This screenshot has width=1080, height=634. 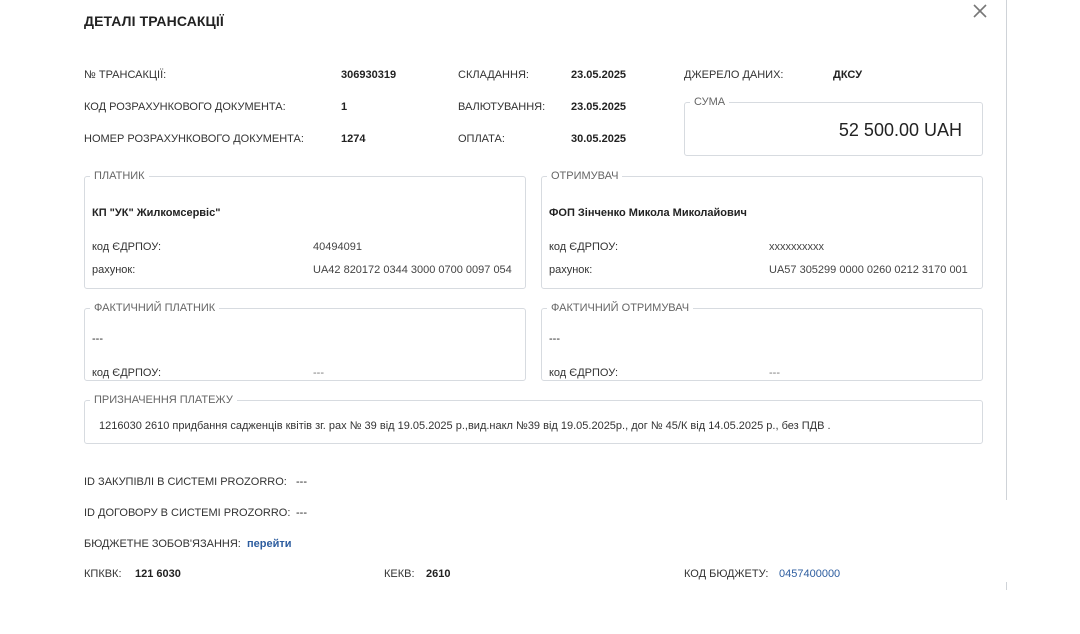 What do you see at coordinates (154, 21) in the screenshot?
I see `modal-title: ДЕТАЛІ ТРАНСАКЦІЇ` at bounding box center [154, 21].